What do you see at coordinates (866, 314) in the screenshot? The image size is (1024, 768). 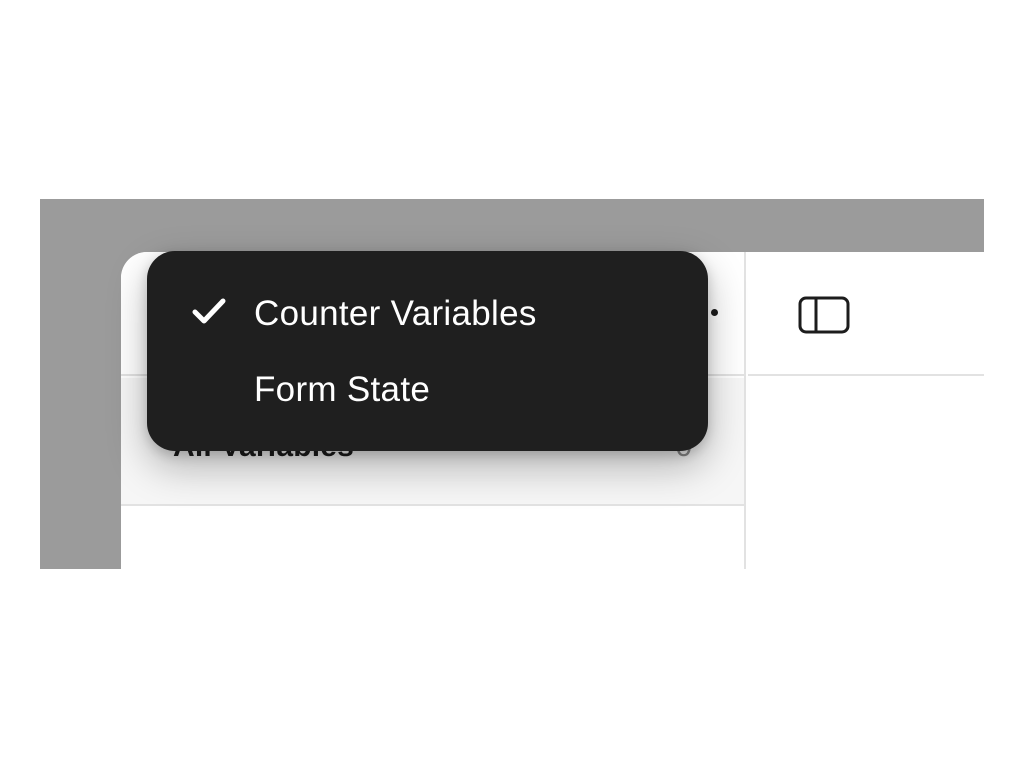 I see `detail-panel-header` at bounding box center [866, 314].